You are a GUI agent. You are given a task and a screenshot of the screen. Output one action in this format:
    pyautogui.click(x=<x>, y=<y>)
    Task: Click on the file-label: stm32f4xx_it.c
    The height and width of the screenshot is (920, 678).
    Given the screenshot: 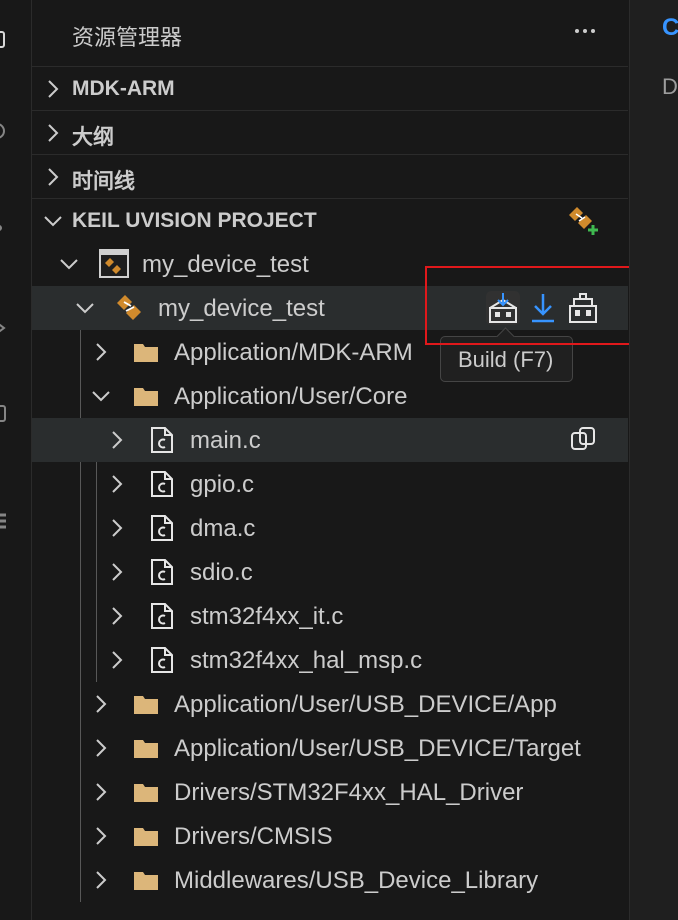 What is the action you would take?
    pyautogui.click(x=267, y=616)
    